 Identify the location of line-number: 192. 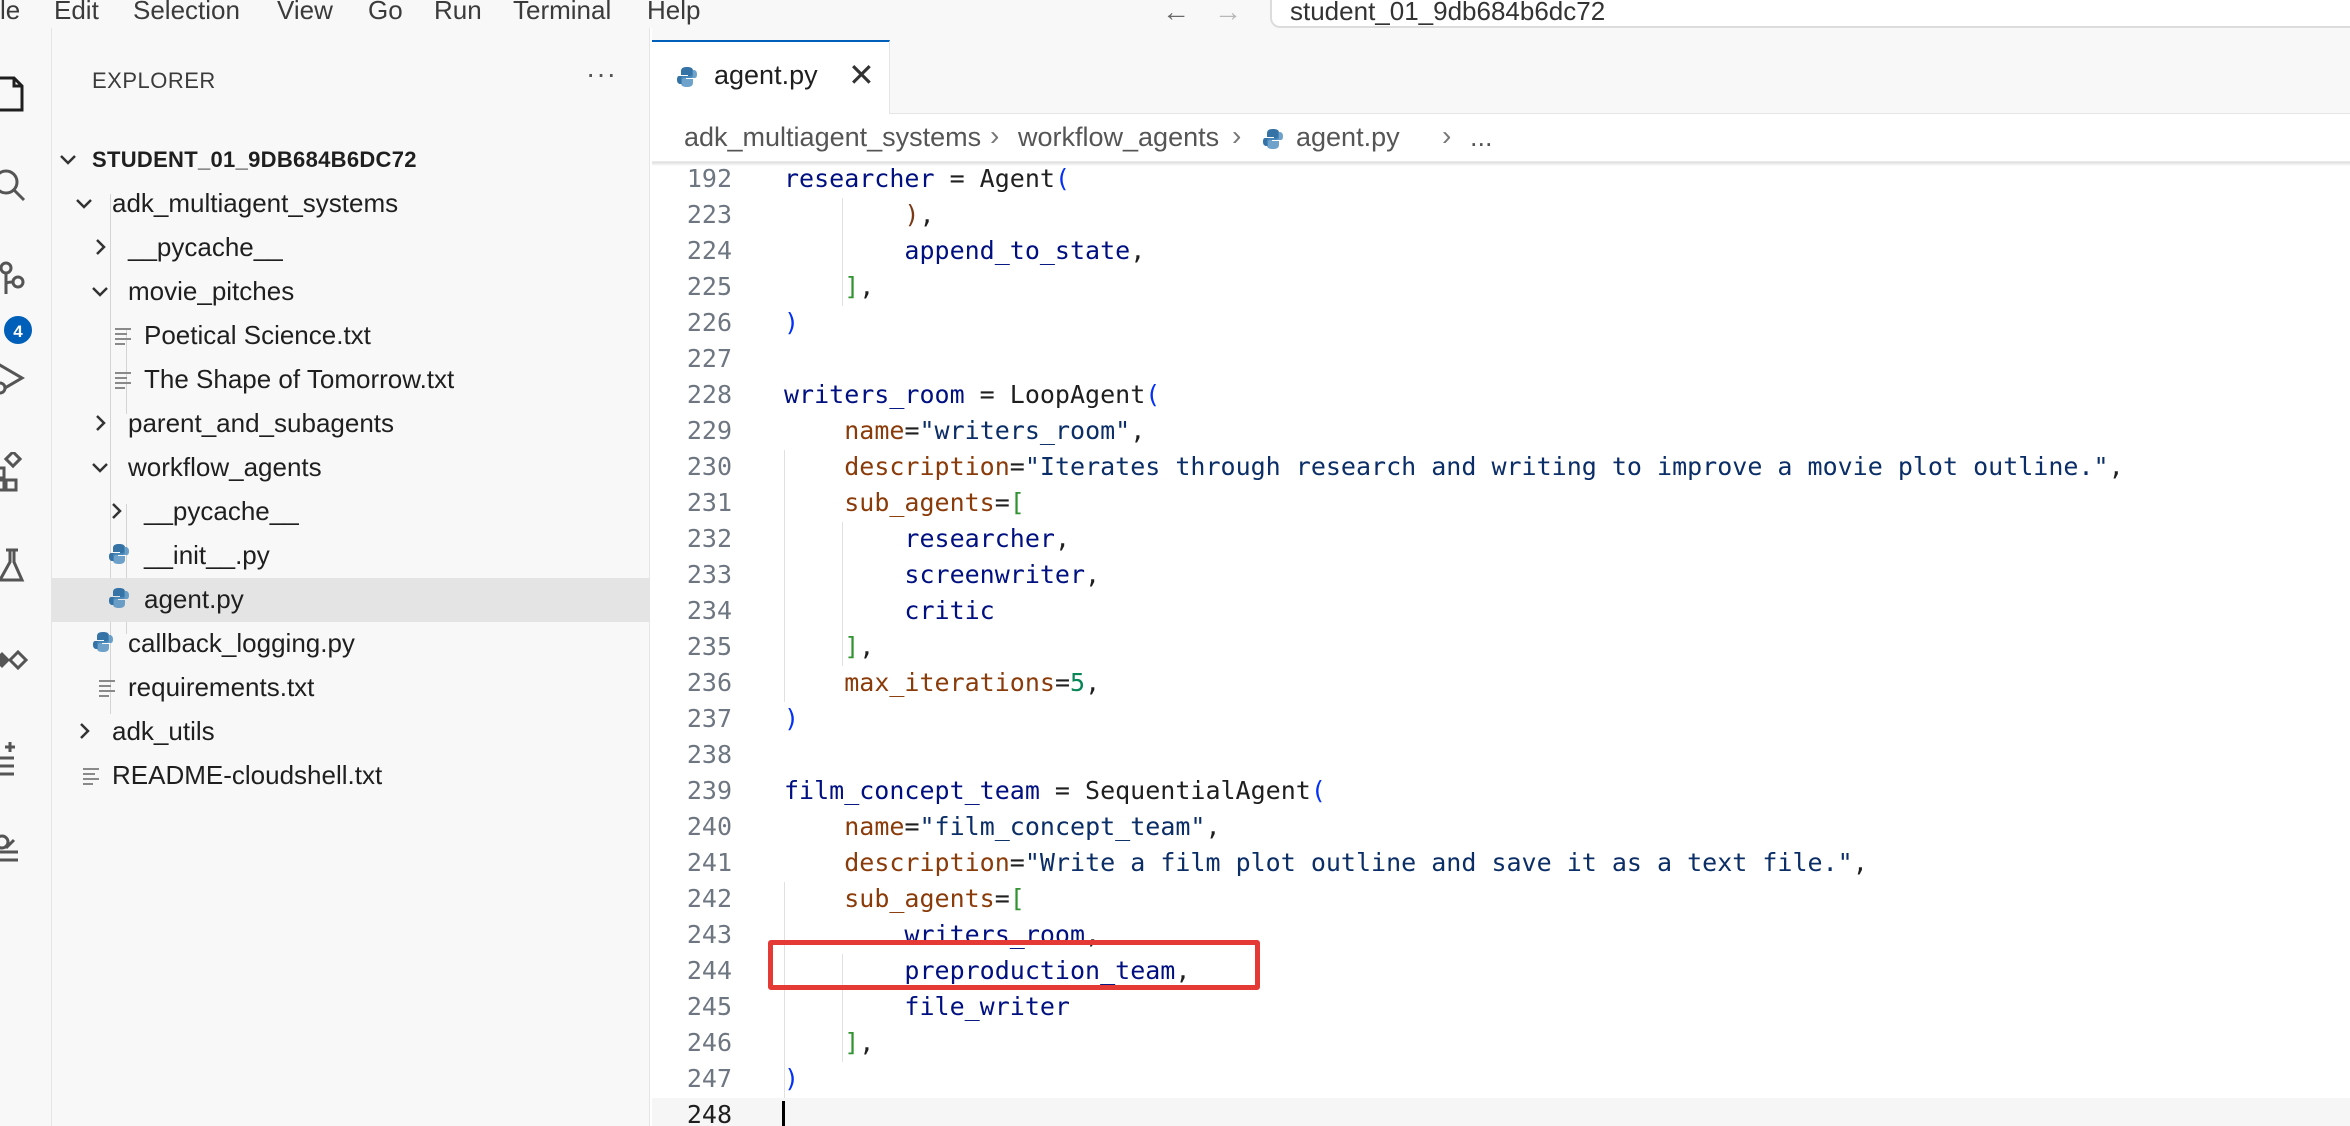
(709, 178).